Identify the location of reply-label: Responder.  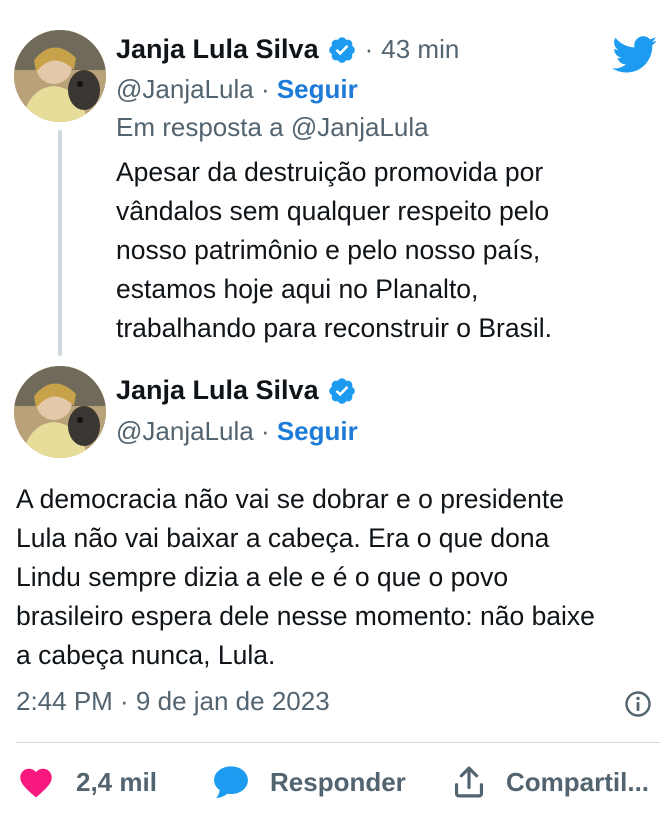
(338, 781).